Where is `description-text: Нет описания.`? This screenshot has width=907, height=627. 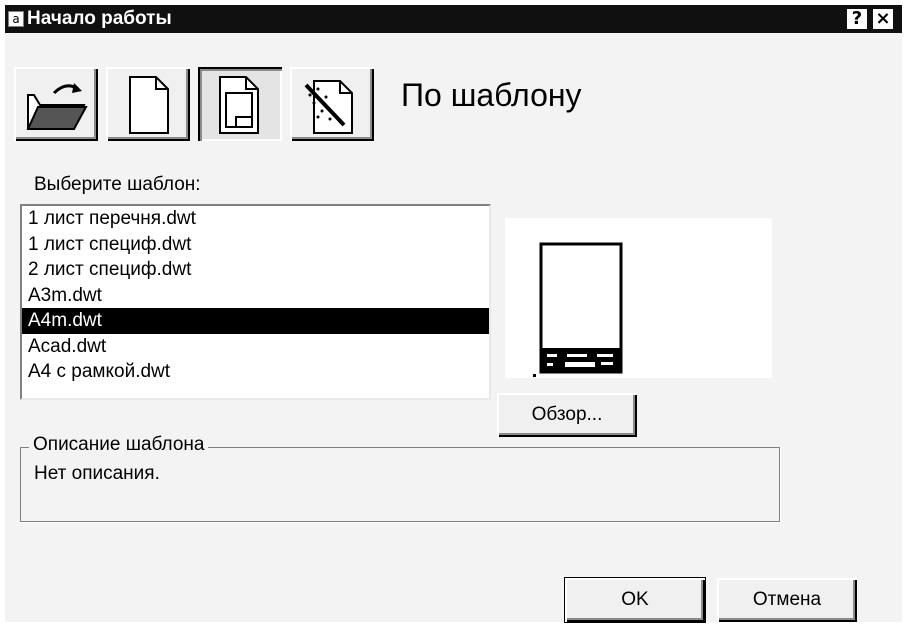 description-text: Нет описания. is located at coordinates (97, 473).